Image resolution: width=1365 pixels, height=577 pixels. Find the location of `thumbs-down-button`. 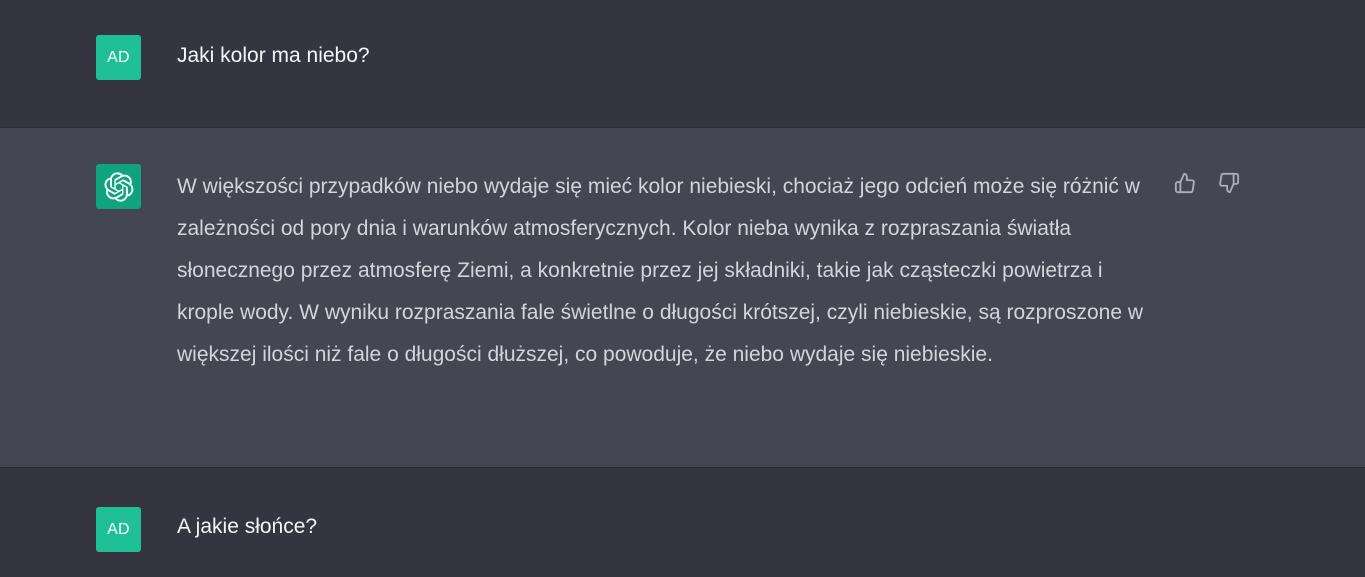

thumbs-down-button is located at coordinates (1229, 183).